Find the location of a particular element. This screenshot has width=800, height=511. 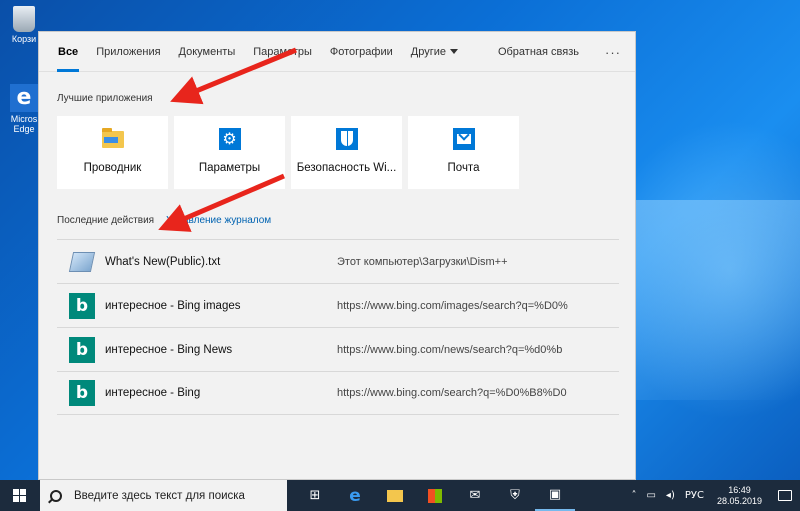

chevron-up-icon: ˄ is located at coordinates (633, 495).